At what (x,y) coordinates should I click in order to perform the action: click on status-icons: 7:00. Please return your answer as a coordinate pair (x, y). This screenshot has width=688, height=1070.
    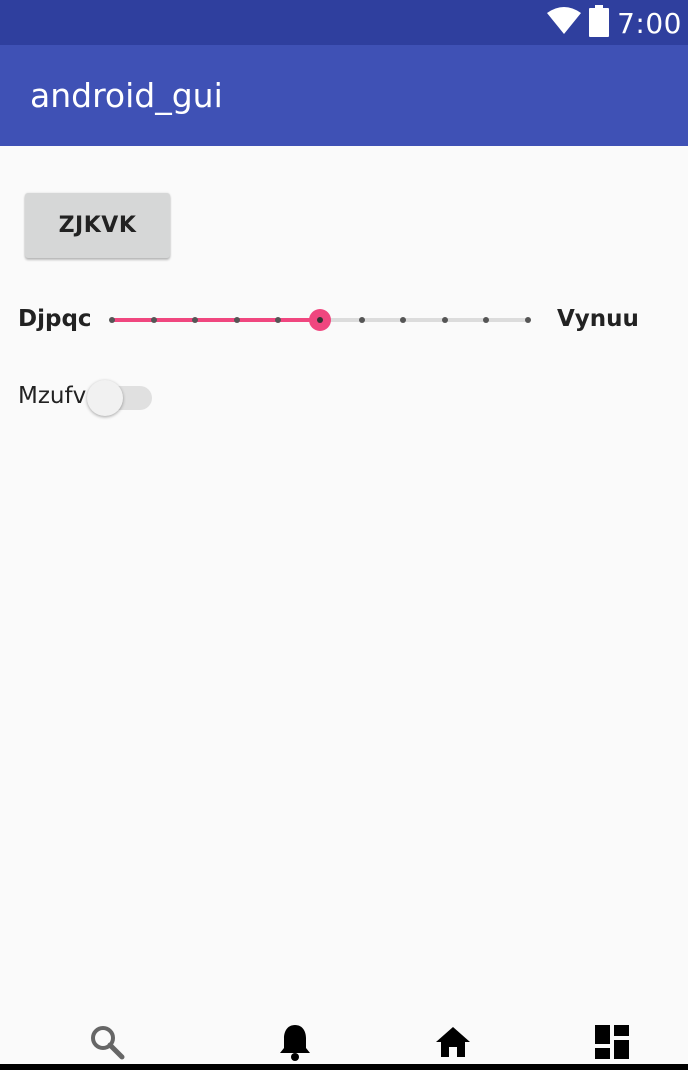
    Looking at the image, I should click on (614, 23).